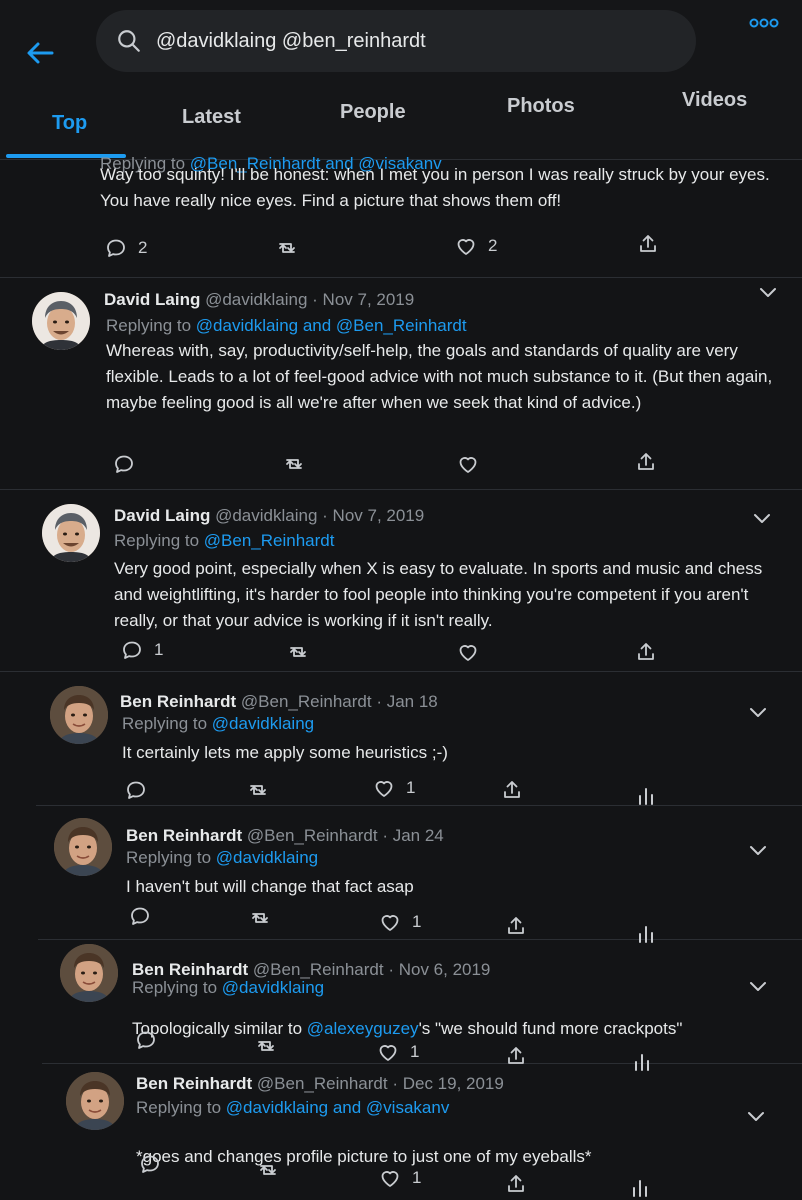  What do you see at coordinates (132, 650) in the screenshot?
I see `reply-icon` at bounding box center [132, 650].